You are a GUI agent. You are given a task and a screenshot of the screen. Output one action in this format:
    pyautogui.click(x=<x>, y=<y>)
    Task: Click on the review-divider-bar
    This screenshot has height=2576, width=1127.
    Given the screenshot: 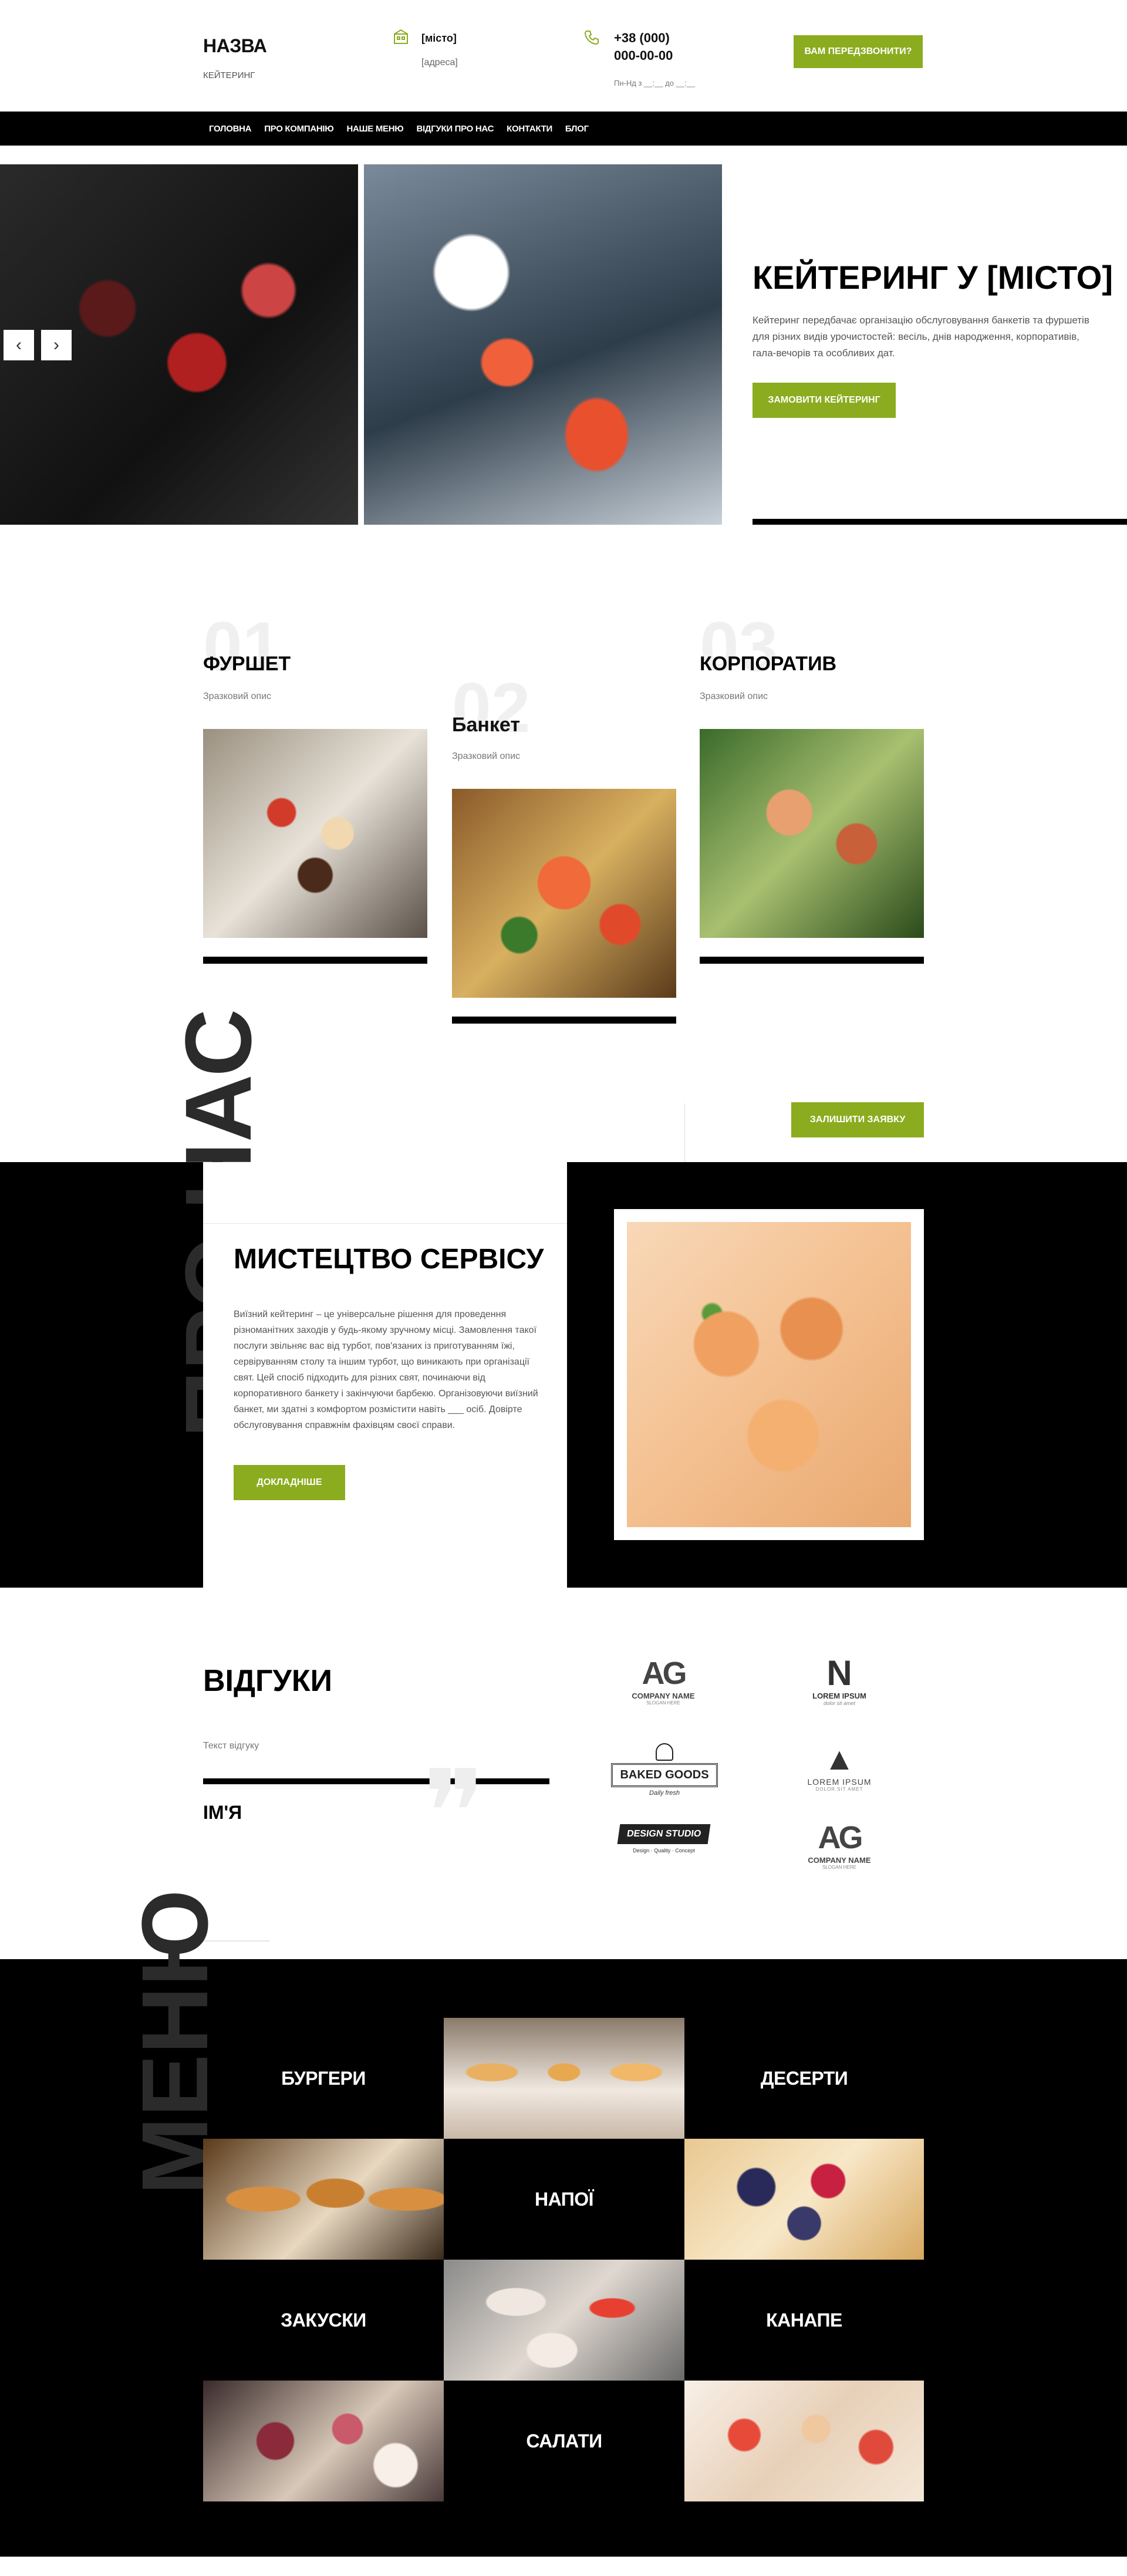 What is the action you would take?
    pyautogui.click(x=376, y=1781)
    